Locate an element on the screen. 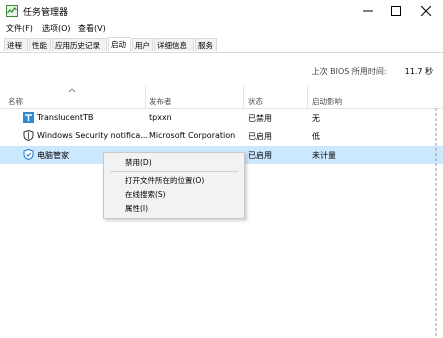 This screenshot has height=338, width=443. row-impact: 低 is located at coordinates (316, 136).